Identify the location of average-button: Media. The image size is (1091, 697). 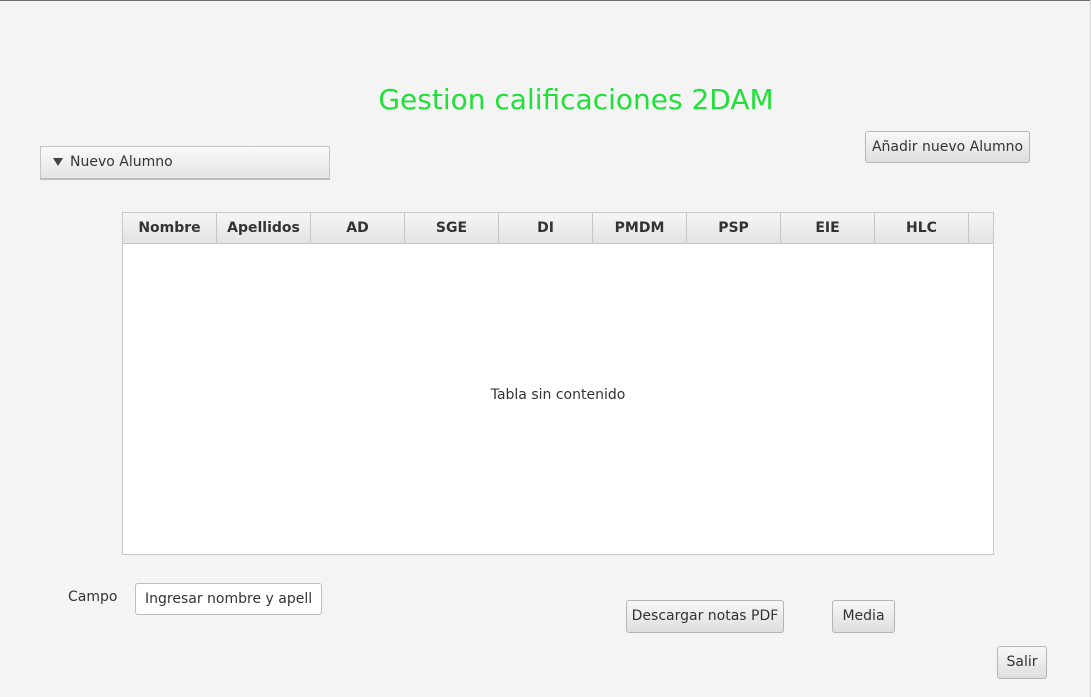
(863, 616).